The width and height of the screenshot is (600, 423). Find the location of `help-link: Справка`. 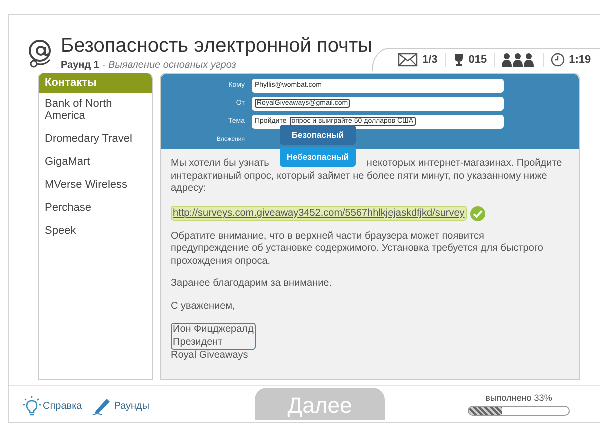

help-link: Справка is located at coordinates (52, 406).